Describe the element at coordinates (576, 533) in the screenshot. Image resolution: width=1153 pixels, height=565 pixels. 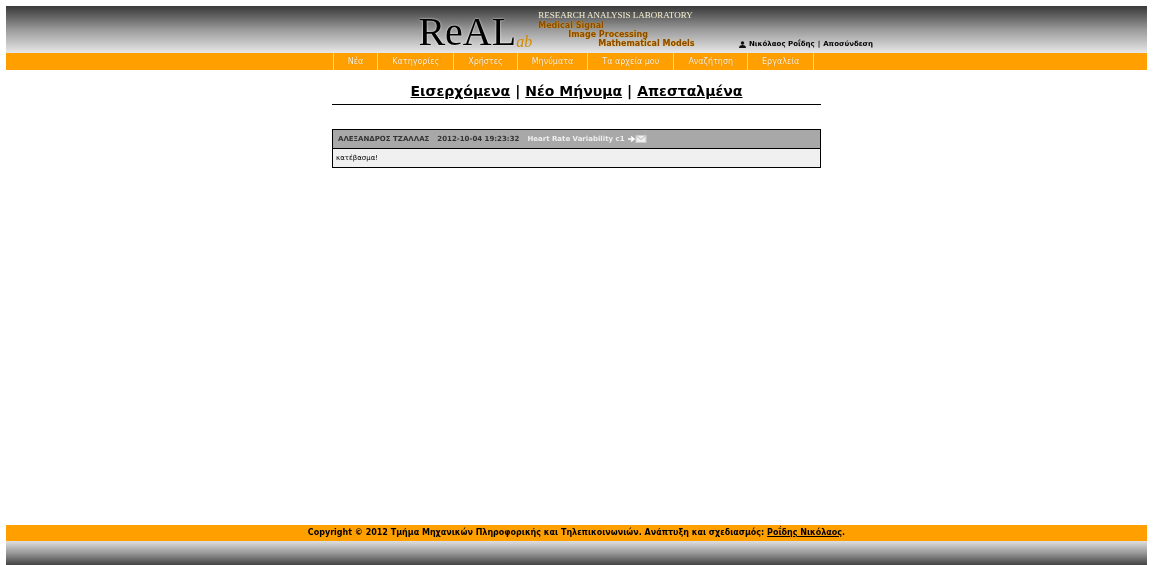
I see `copyright-text: Copyright © 2012 Τμήμα Μηχανικών Πληροφορικής και Τηλεπικοινωνιών. Ανάπτυξη και σχεδιασμός: Ροΐδης Νικόλαος.` at that location.